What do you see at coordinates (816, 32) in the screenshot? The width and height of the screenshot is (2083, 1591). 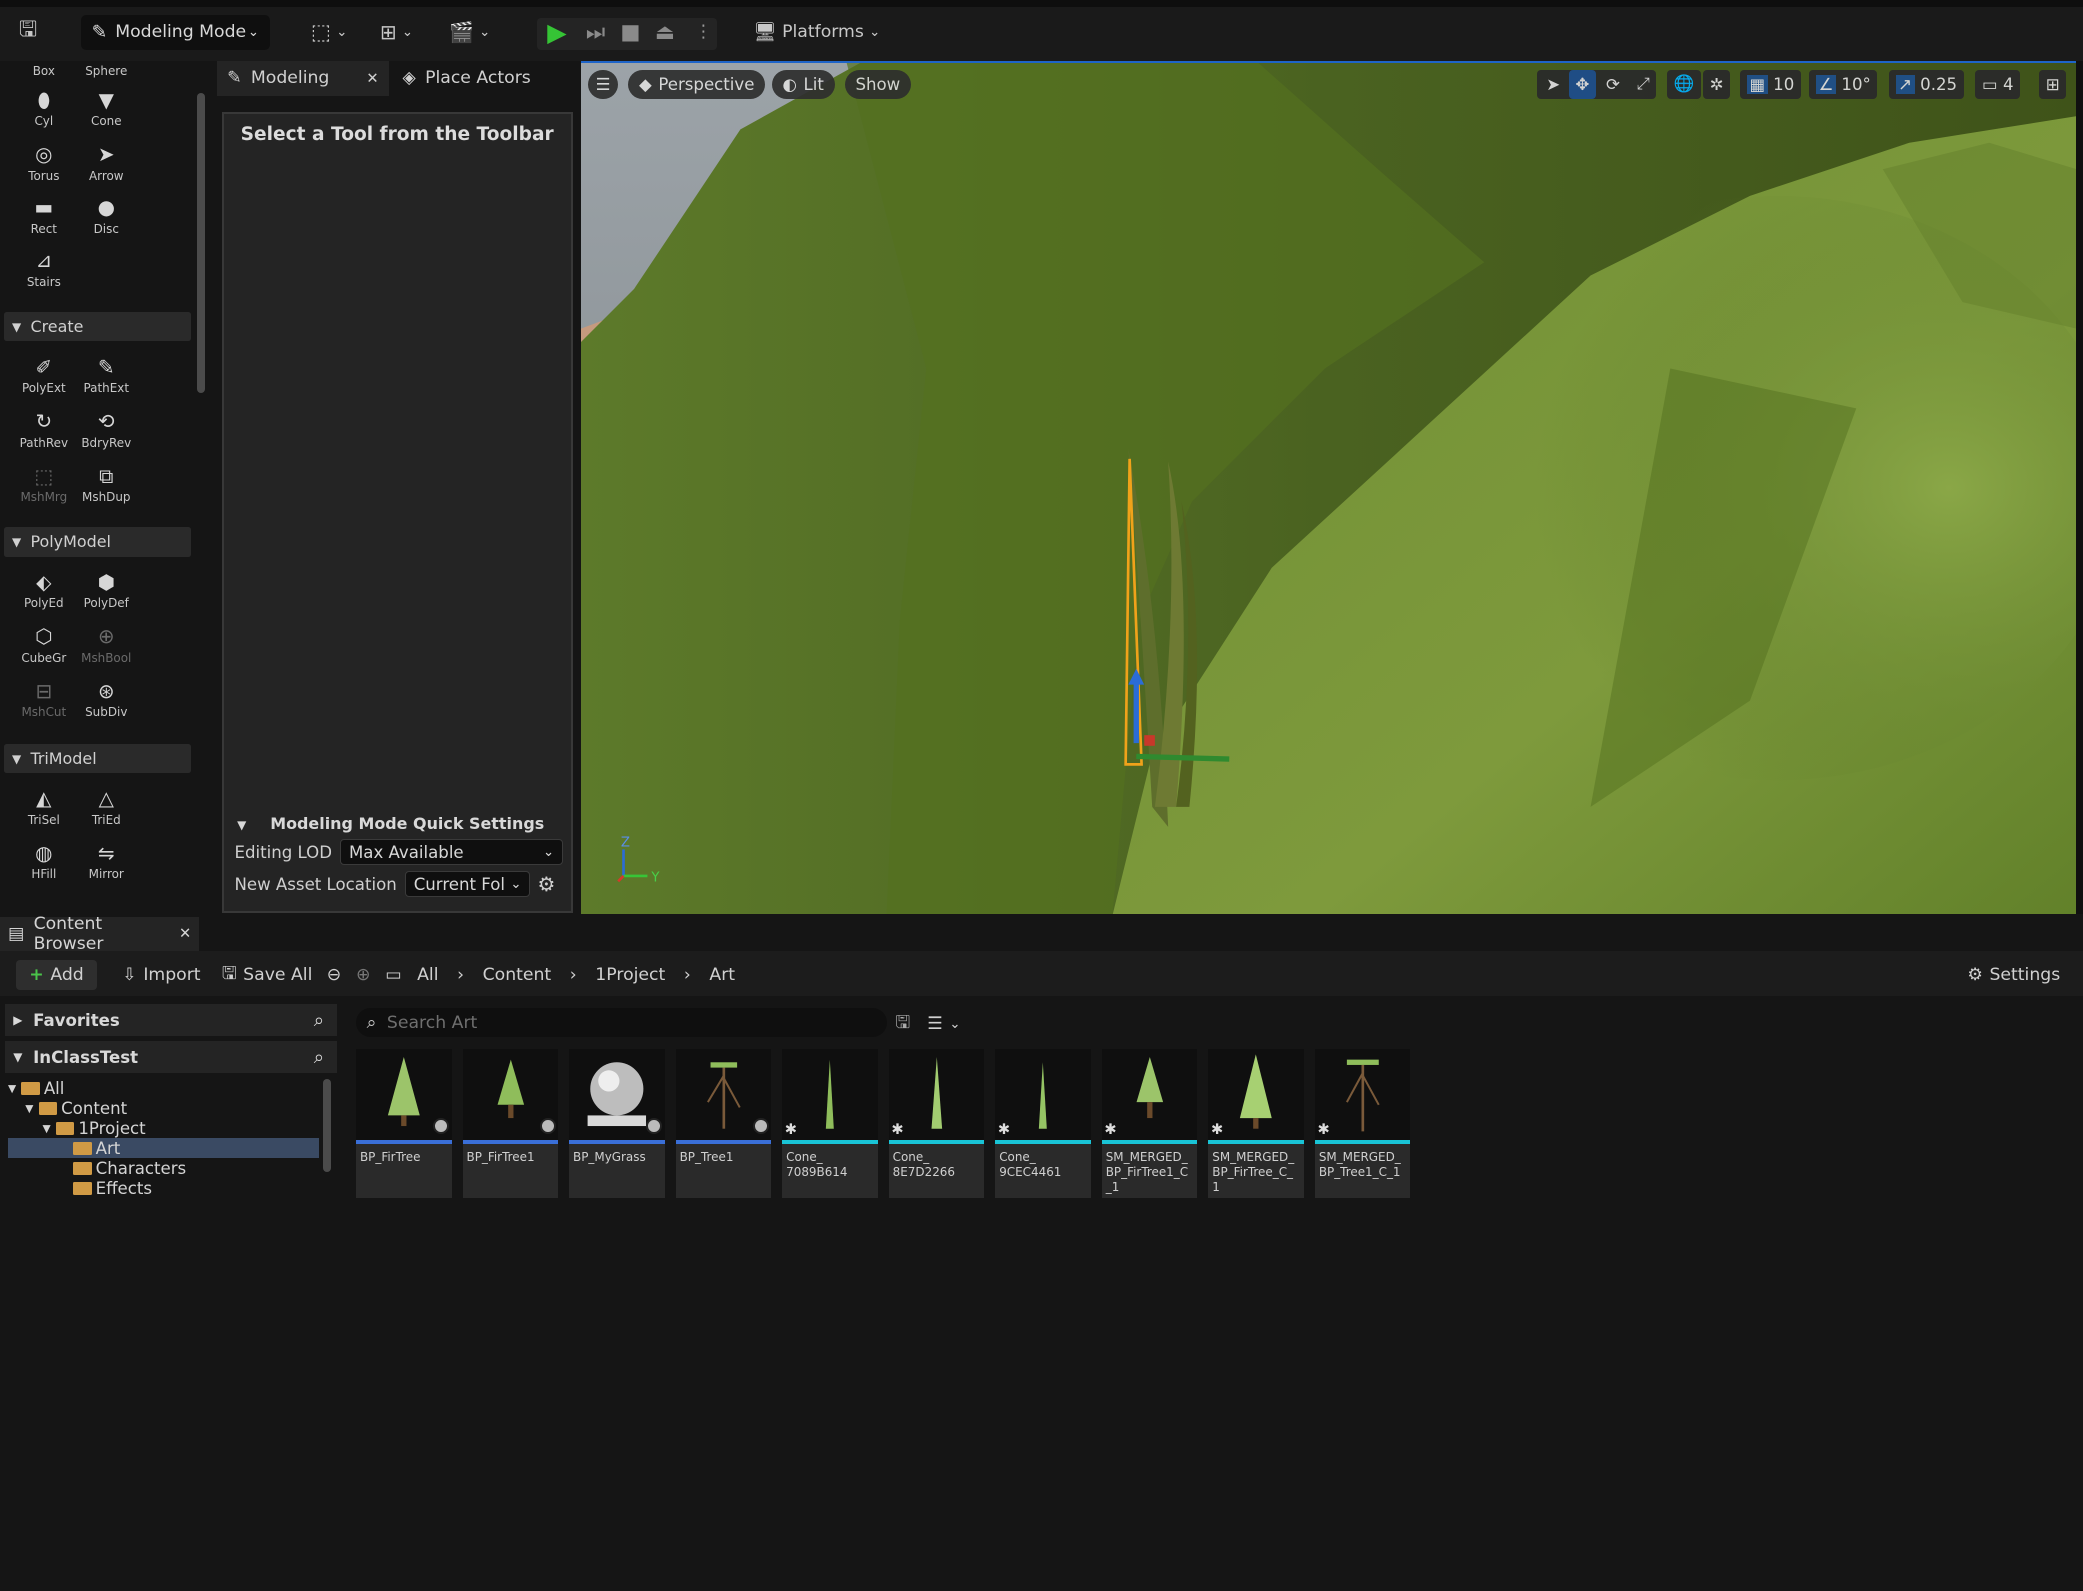 I see `platforms-button: 🖥 Platforms ⌄` at bounding box center [816, 32].